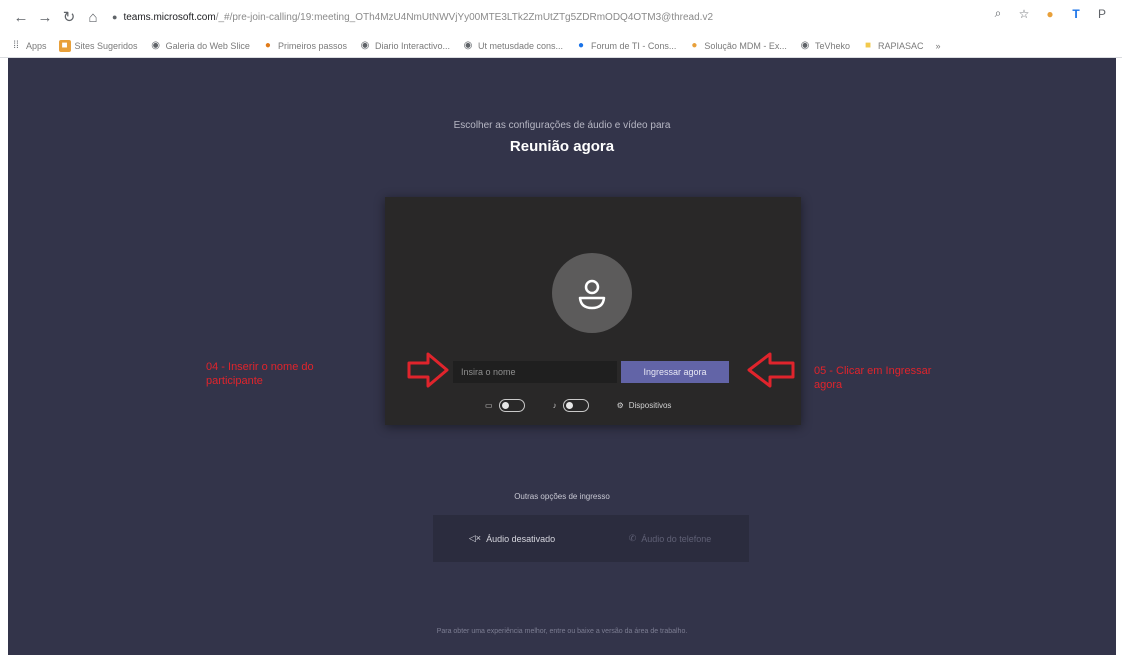 This screenshot has width=1122, height=655. I want to click on bookmark-item: ◉ TeVheko, so click(824, 46).